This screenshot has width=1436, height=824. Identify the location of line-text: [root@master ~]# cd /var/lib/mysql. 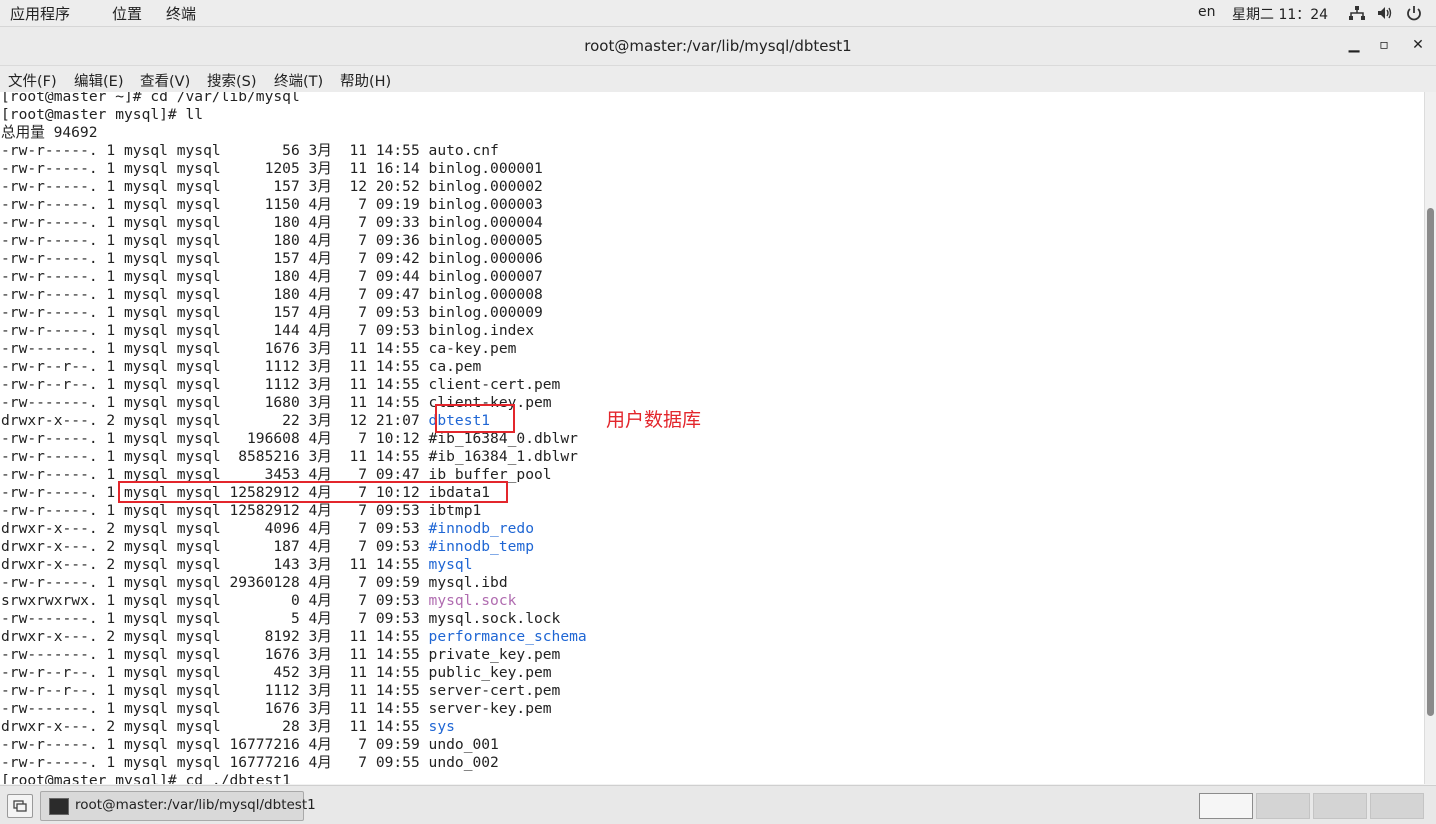
(150, 98).